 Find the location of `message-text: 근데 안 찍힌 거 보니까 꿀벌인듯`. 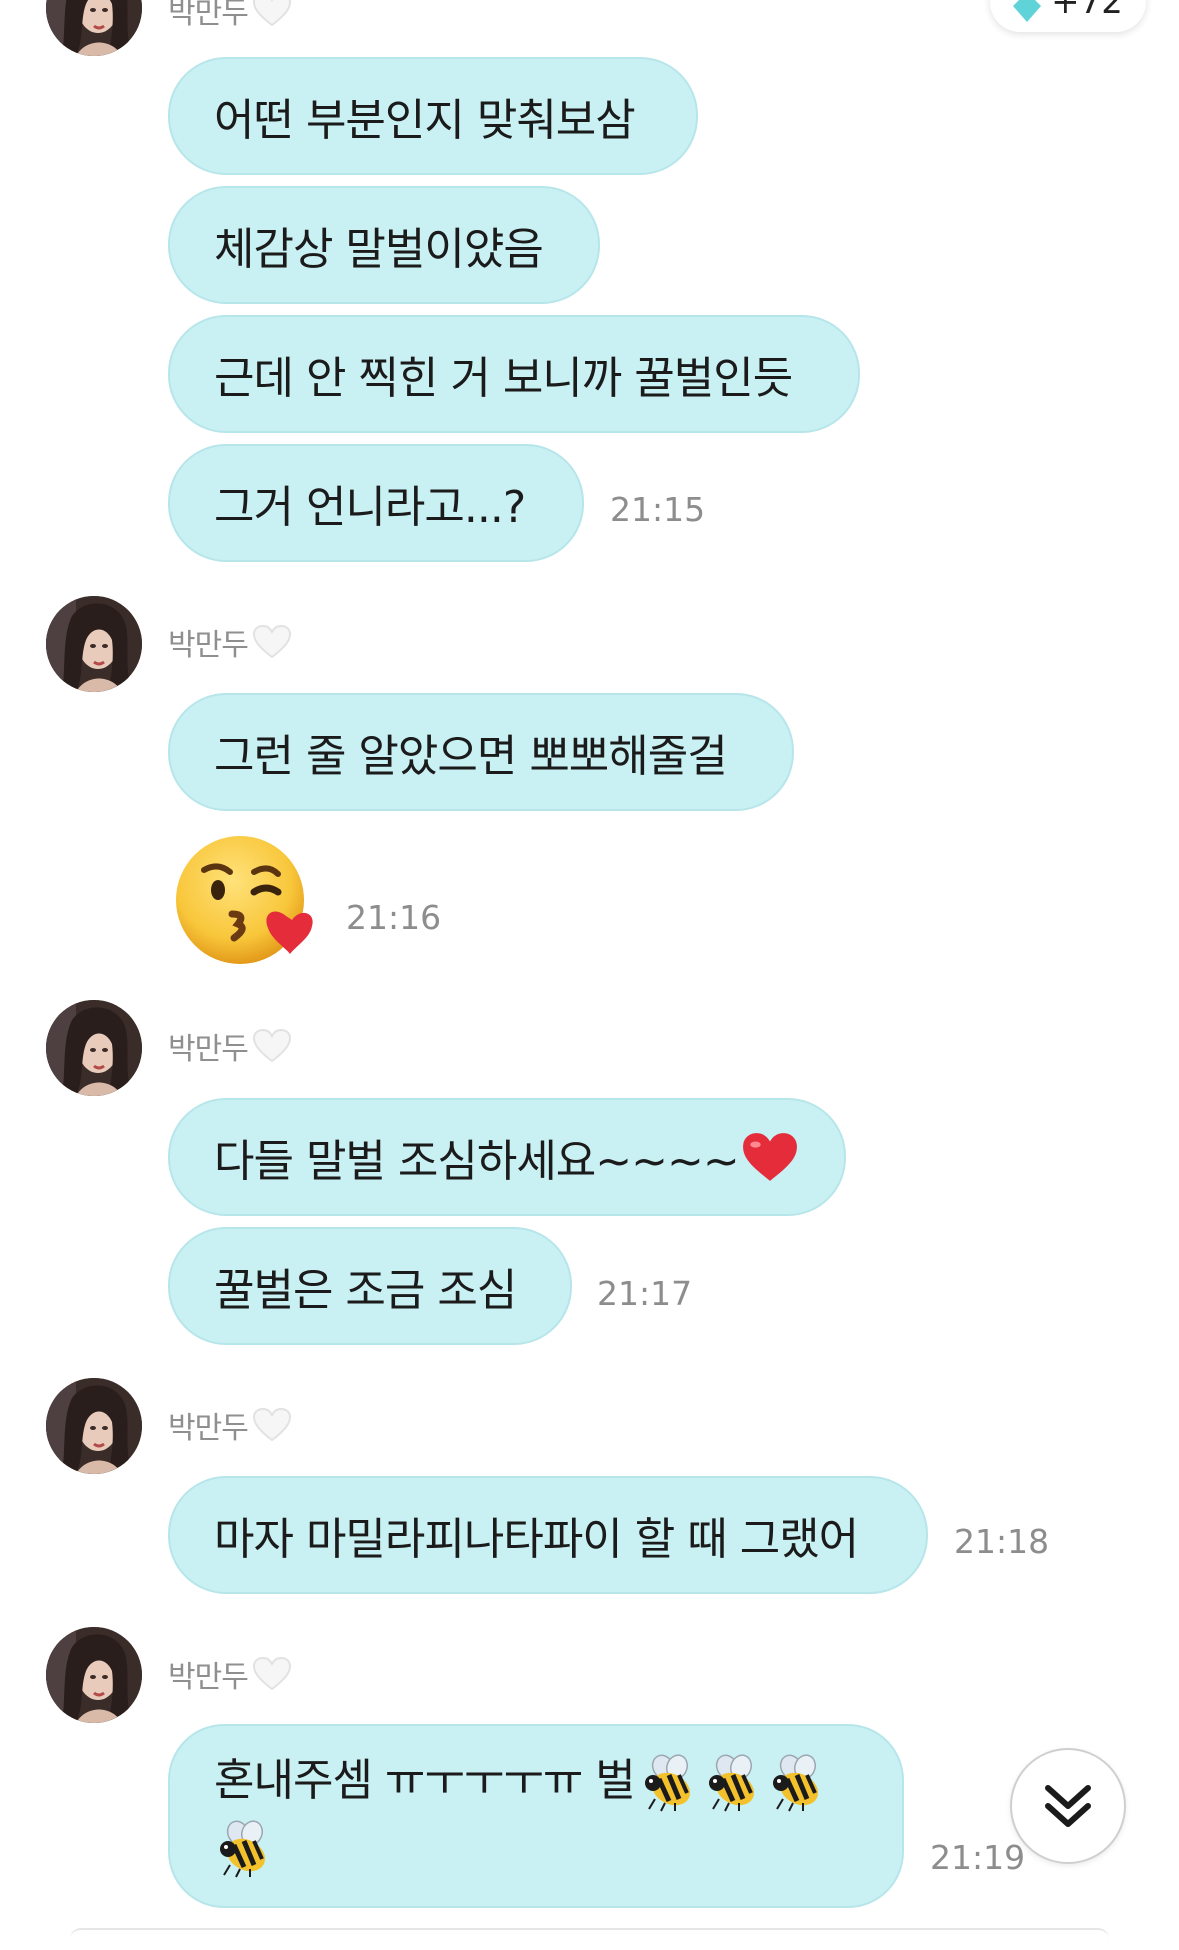

message-text: 근데 안 찍힌 거 보니까 꿀벌인듯 is located at coordinates (503, 378).